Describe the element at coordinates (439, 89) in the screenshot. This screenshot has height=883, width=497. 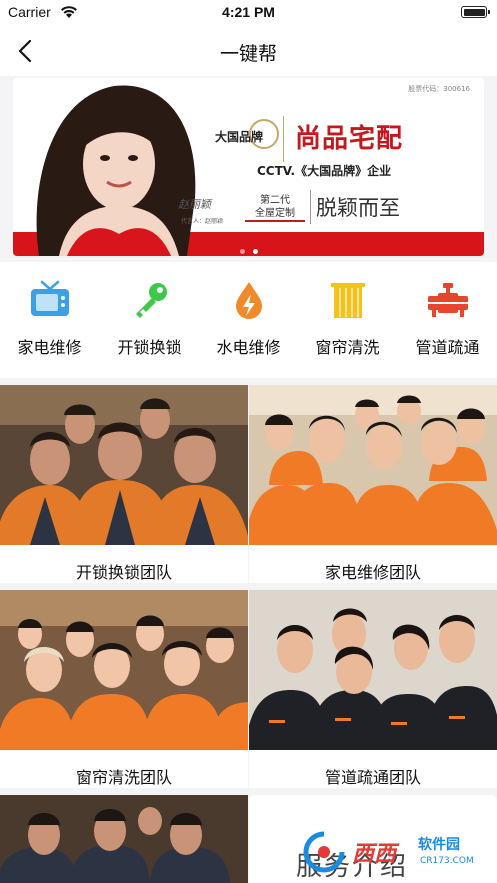
I see `stock-code: 股票代码：300616` at that location.